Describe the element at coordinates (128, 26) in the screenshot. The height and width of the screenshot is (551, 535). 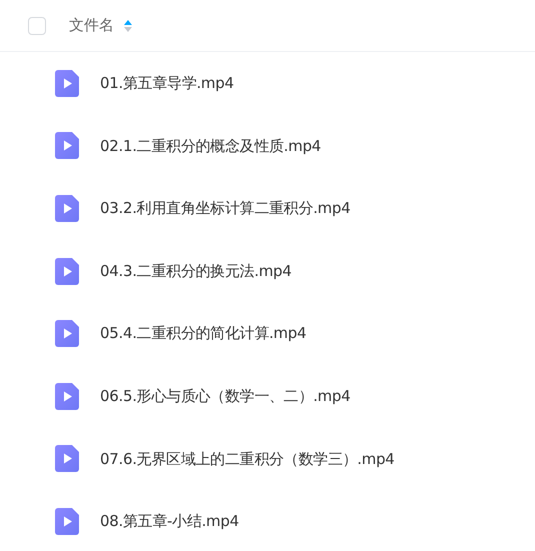
I see `sort-icon` at that location.